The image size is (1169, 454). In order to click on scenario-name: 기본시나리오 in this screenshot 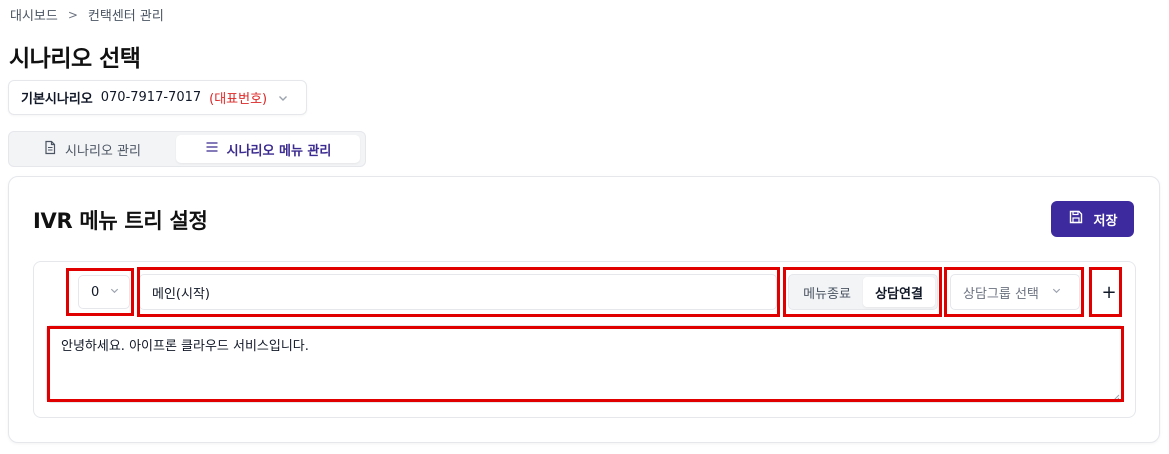, I will do `click(57, 99)`.